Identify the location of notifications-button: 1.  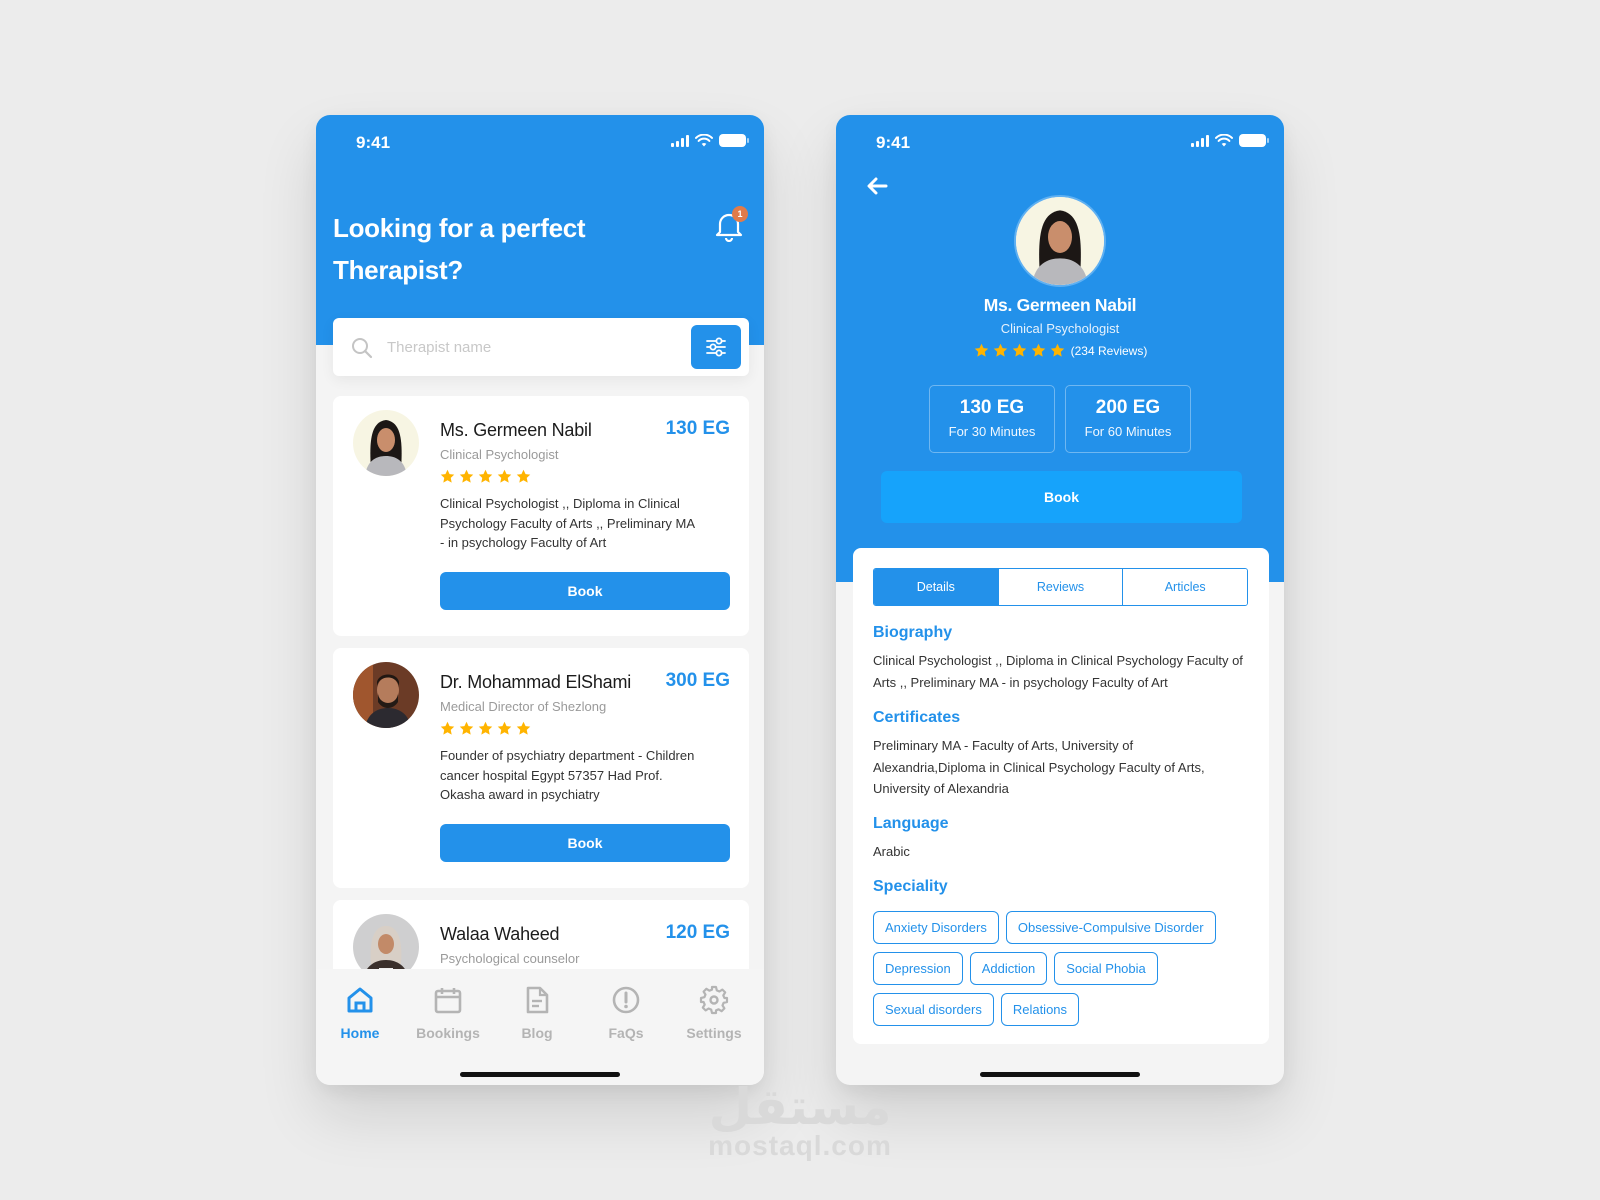
(731, 224).